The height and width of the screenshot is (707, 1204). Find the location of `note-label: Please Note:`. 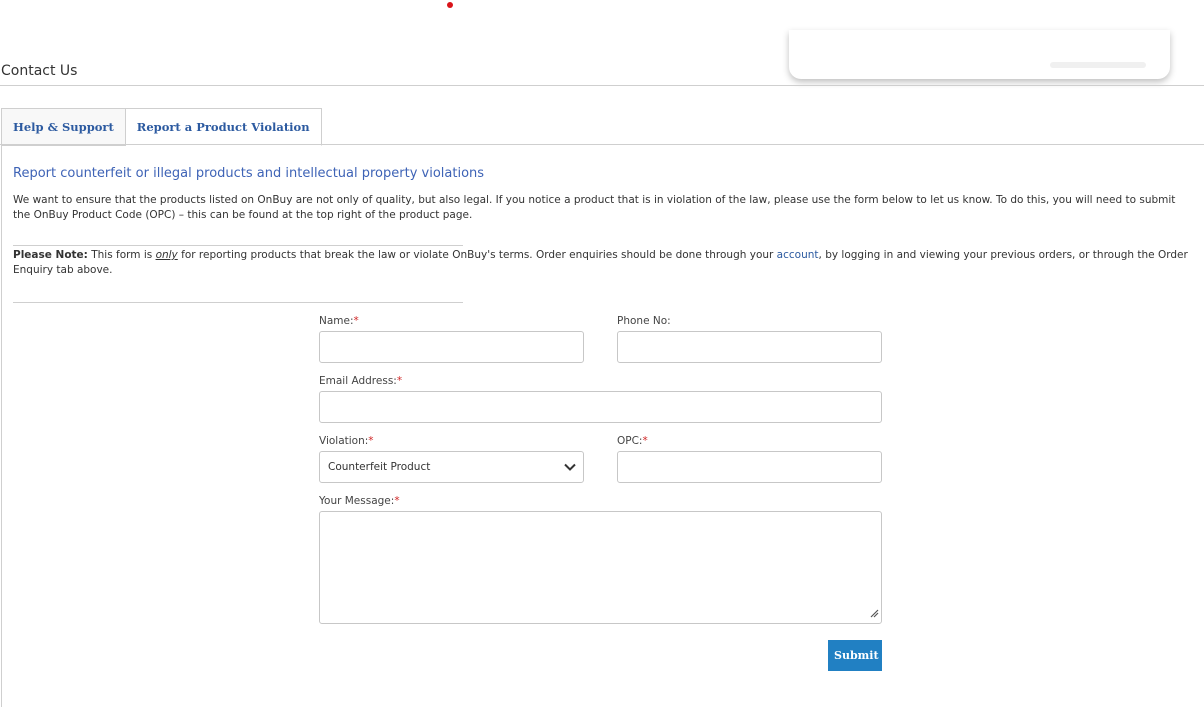

note-label: Please Note: is located at coordinates (50, 255).